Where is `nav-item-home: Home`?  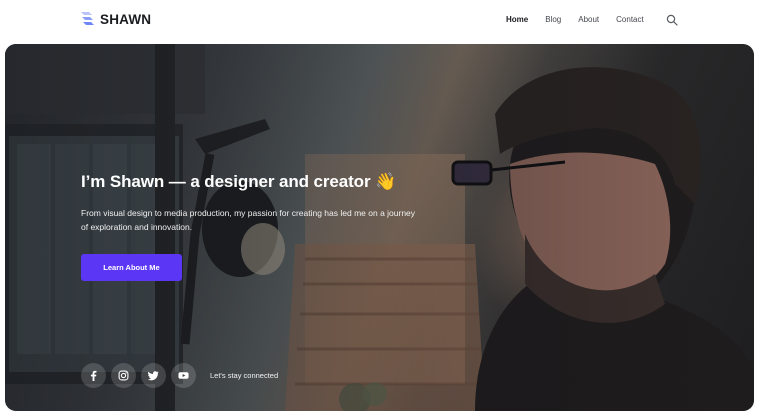 nav-item-home: Home is located at coordinates (517, 19).